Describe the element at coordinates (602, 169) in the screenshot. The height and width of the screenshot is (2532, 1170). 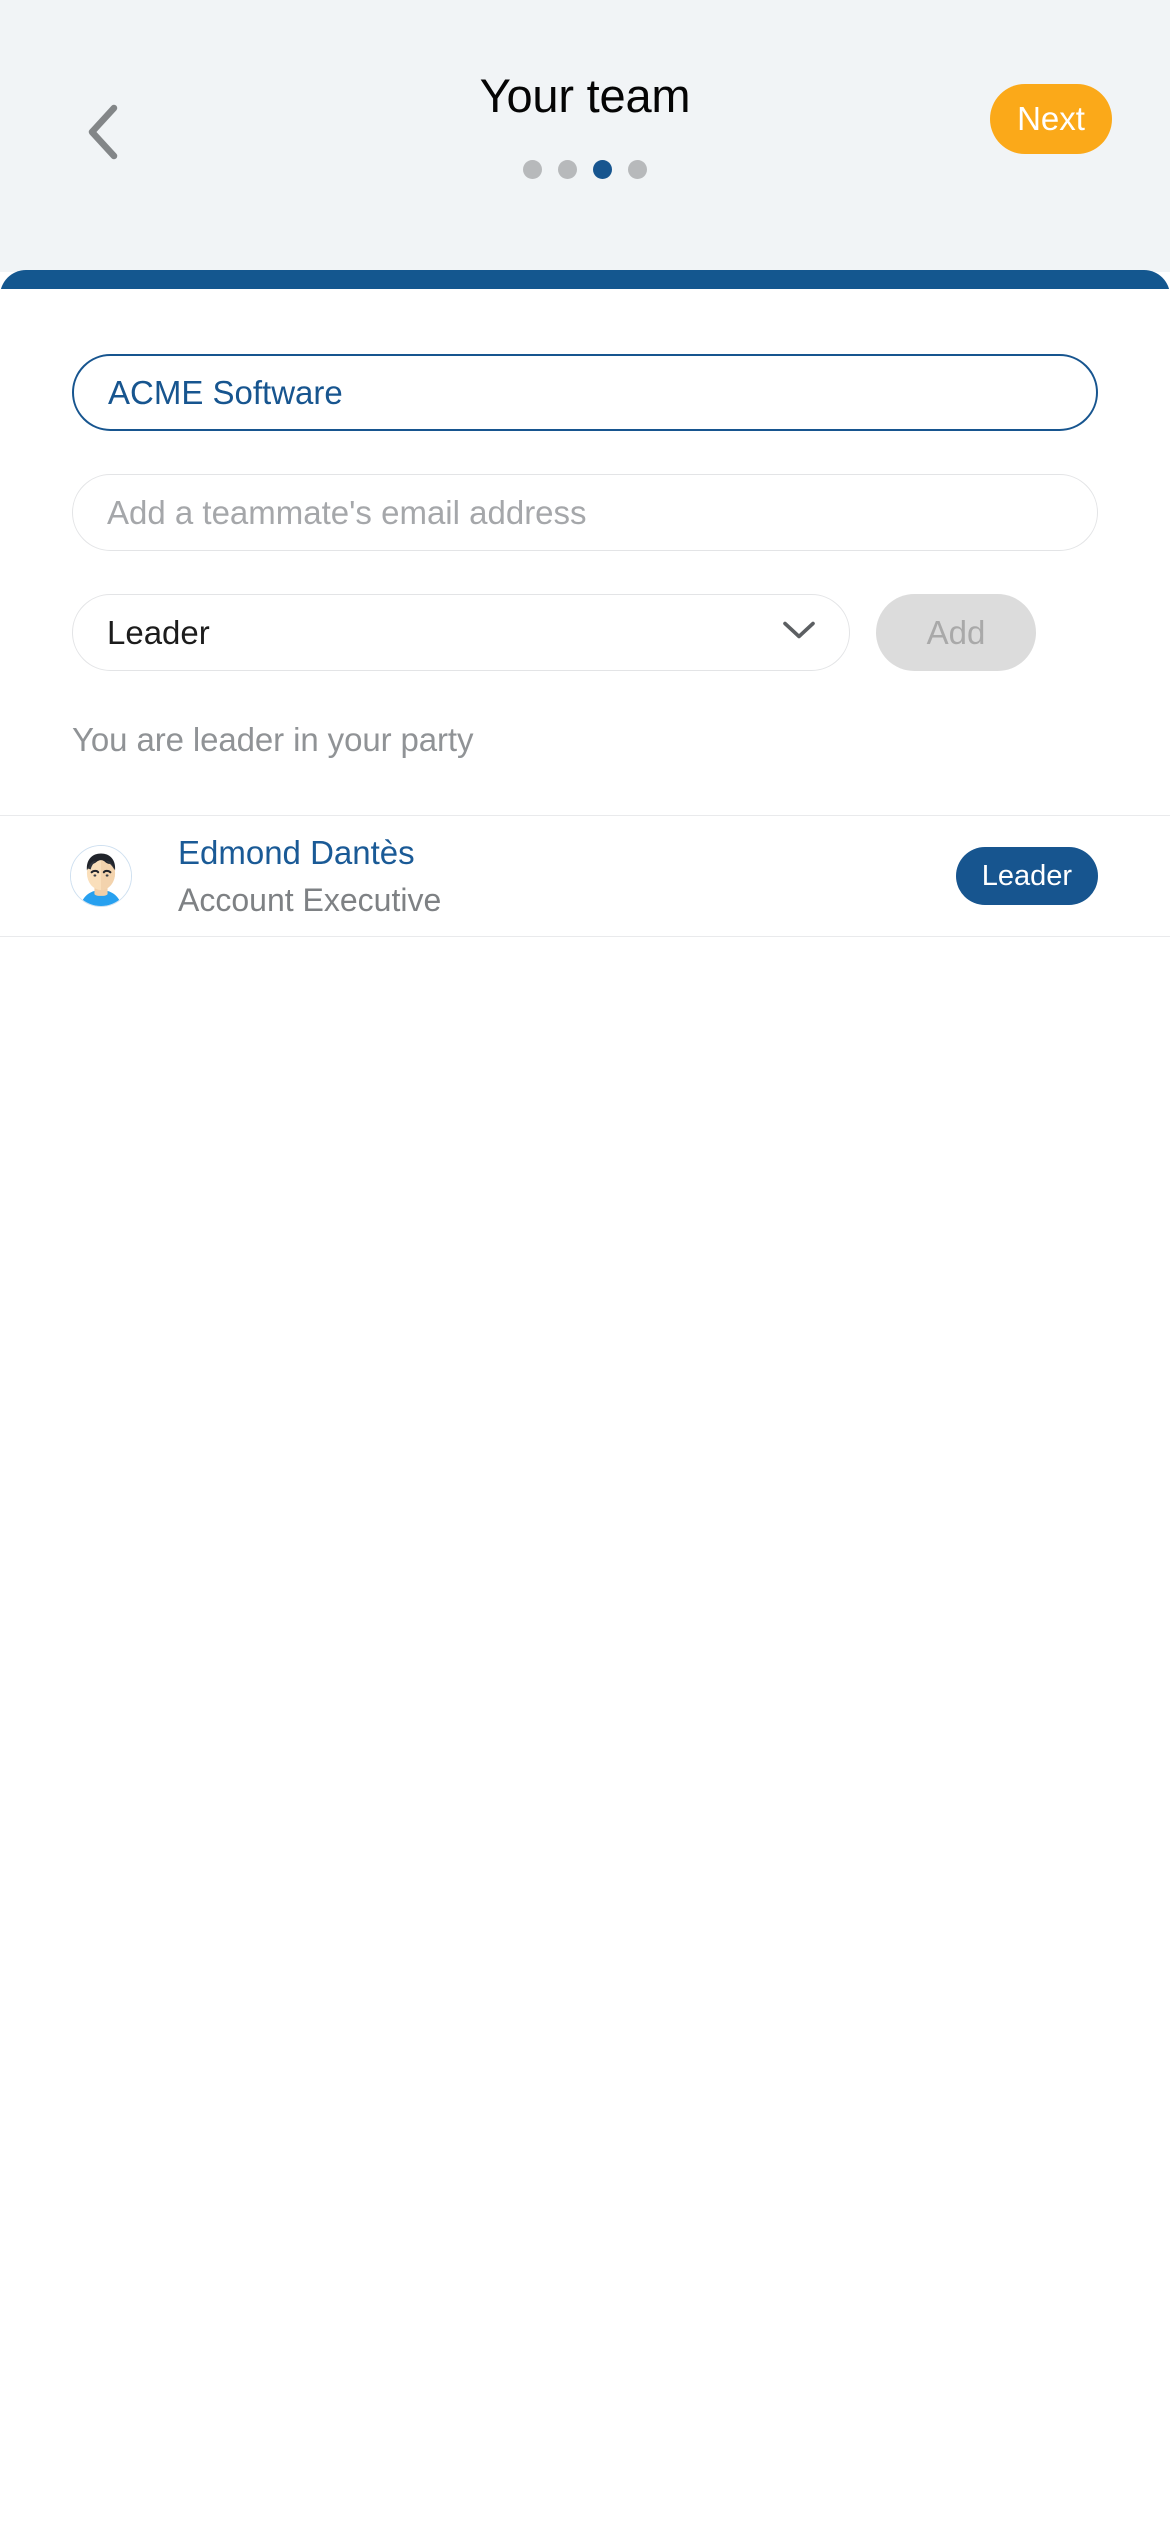
I see `progress-dot-3-active` at that location.